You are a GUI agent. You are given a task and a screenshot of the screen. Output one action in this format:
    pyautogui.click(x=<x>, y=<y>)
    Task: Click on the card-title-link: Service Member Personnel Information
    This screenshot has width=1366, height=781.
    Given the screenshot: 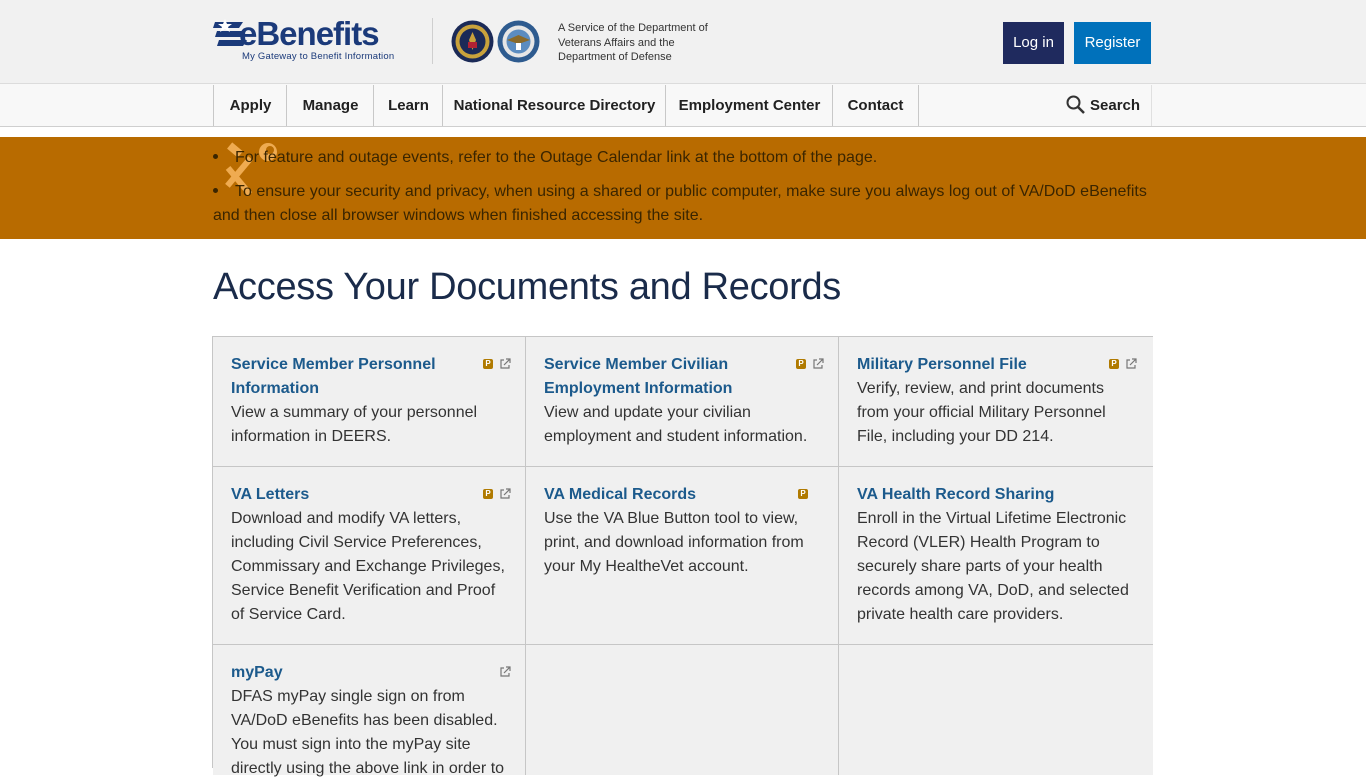 What is the action you would take?
    pyautogui.click(x=346, y=377)
    